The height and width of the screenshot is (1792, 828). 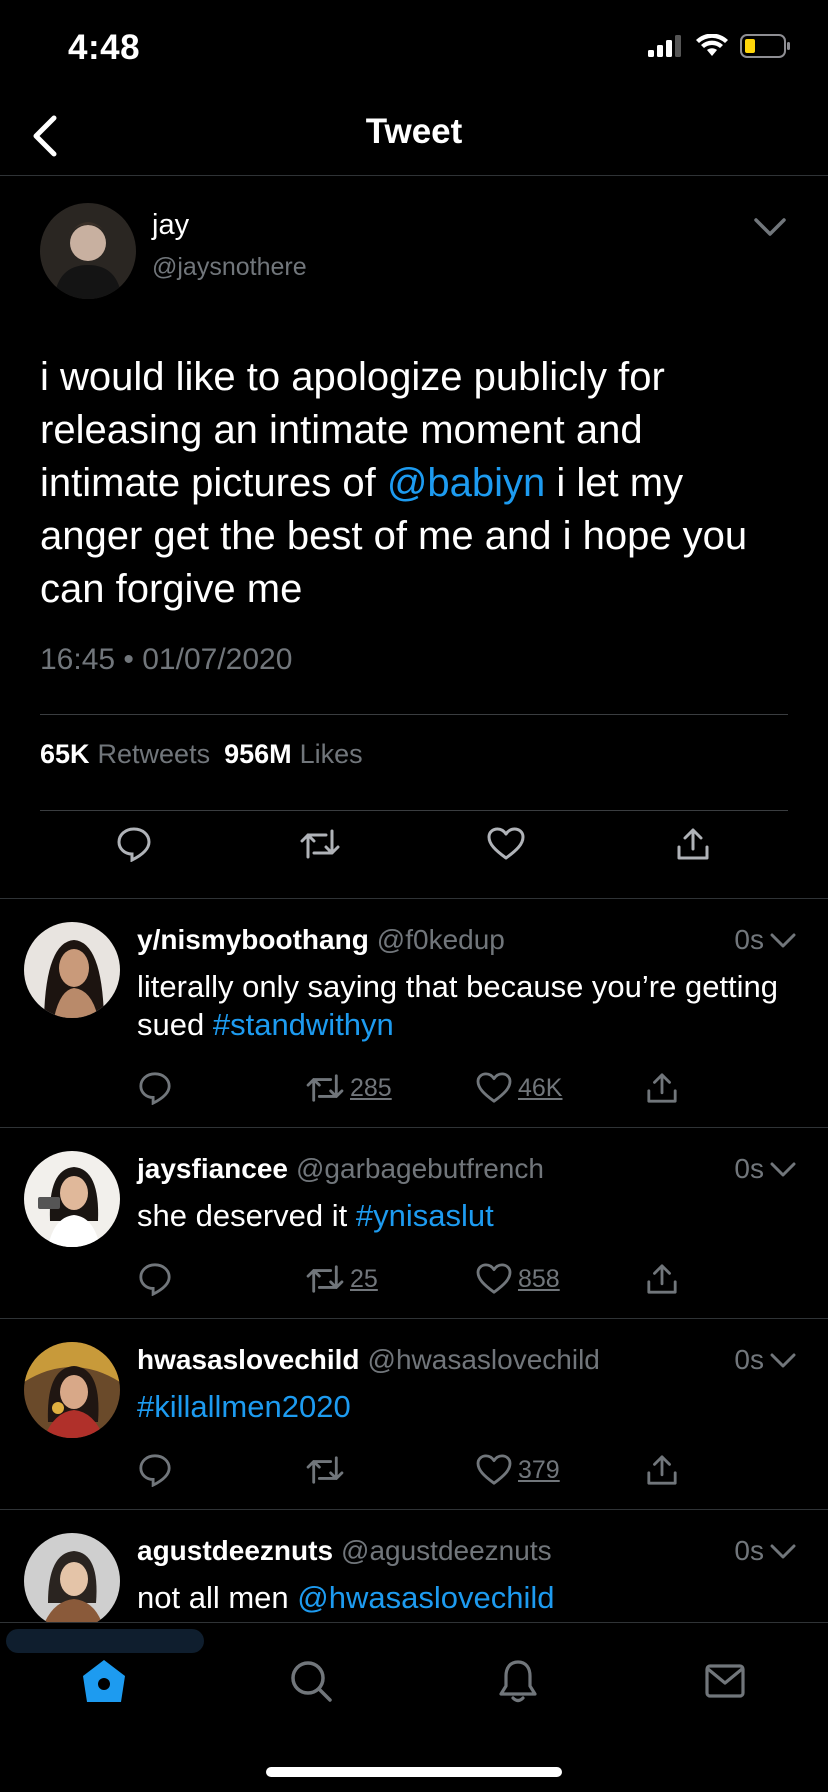 I want to click on search-icon, so click(x=311, y=1681).